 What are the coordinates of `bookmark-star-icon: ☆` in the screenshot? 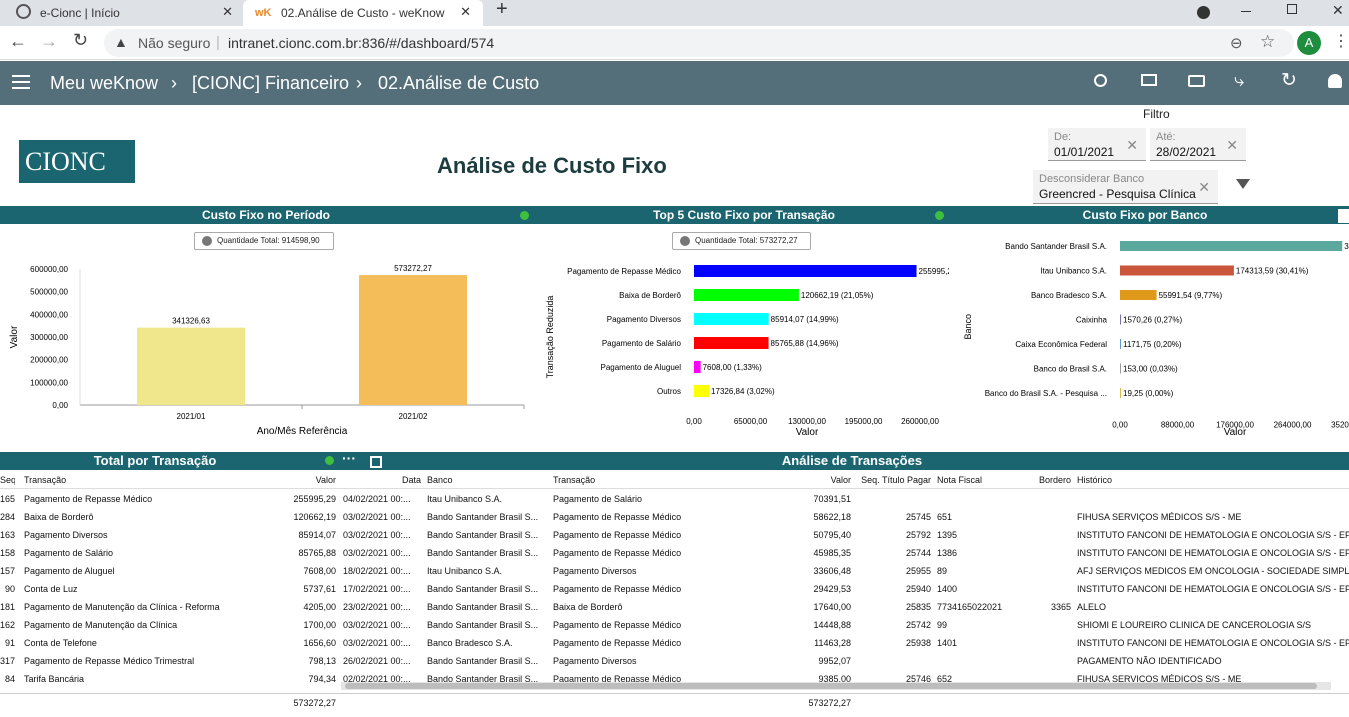 It's located at (1267, 42).